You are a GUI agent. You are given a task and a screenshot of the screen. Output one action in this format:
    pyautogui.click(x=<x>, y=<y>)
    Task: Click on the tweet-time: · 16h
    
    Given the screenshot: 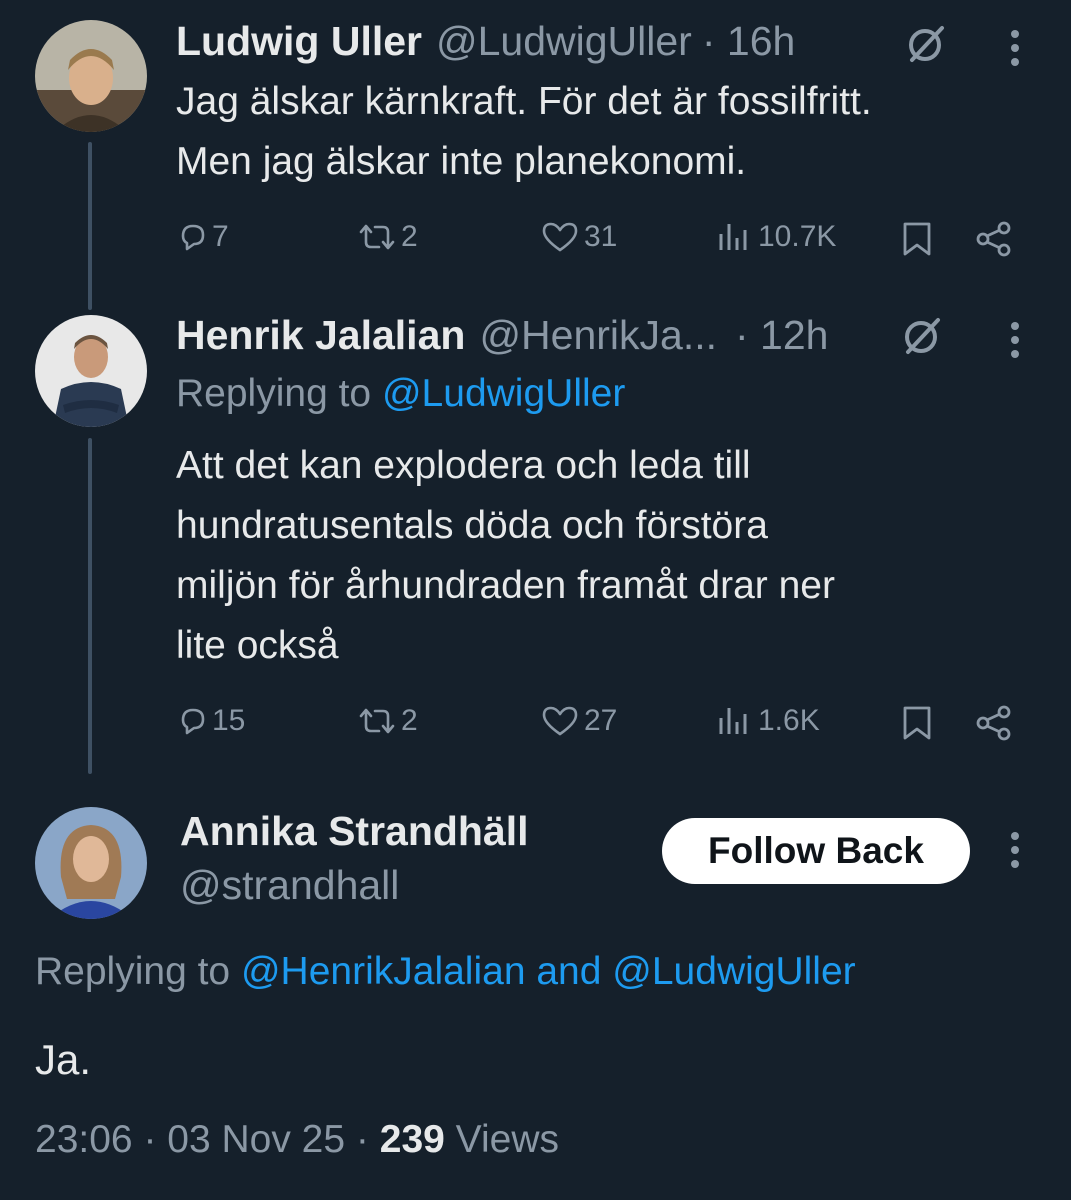 What is the action you would take?
    pyautogui.click(x=748, y=41)
    